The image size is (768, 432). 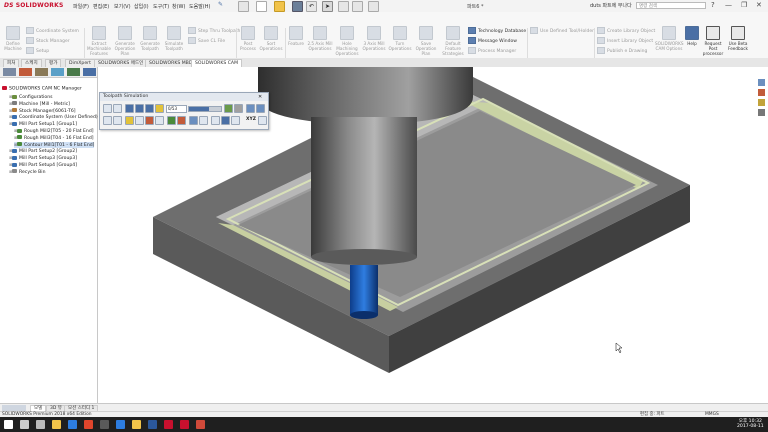 I want to click on sim-option-6-icon, so click(x=159, y=120).